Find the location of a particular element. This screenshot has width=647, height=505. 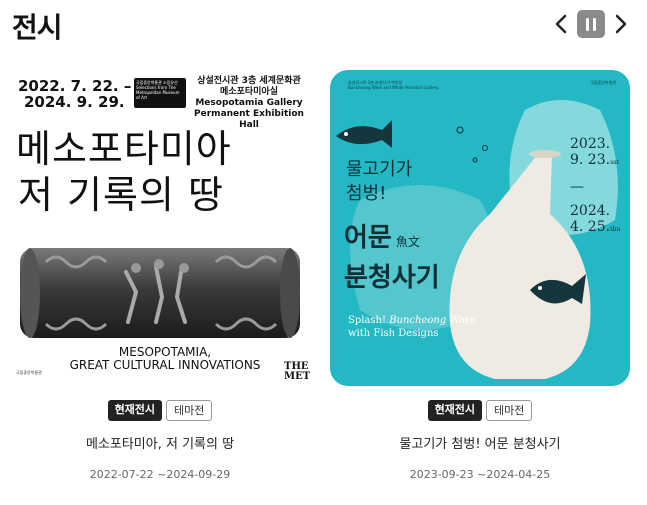

exhibition-date: 2022-07-22 ~2024-09-29 is located at coordinates (160, 474).